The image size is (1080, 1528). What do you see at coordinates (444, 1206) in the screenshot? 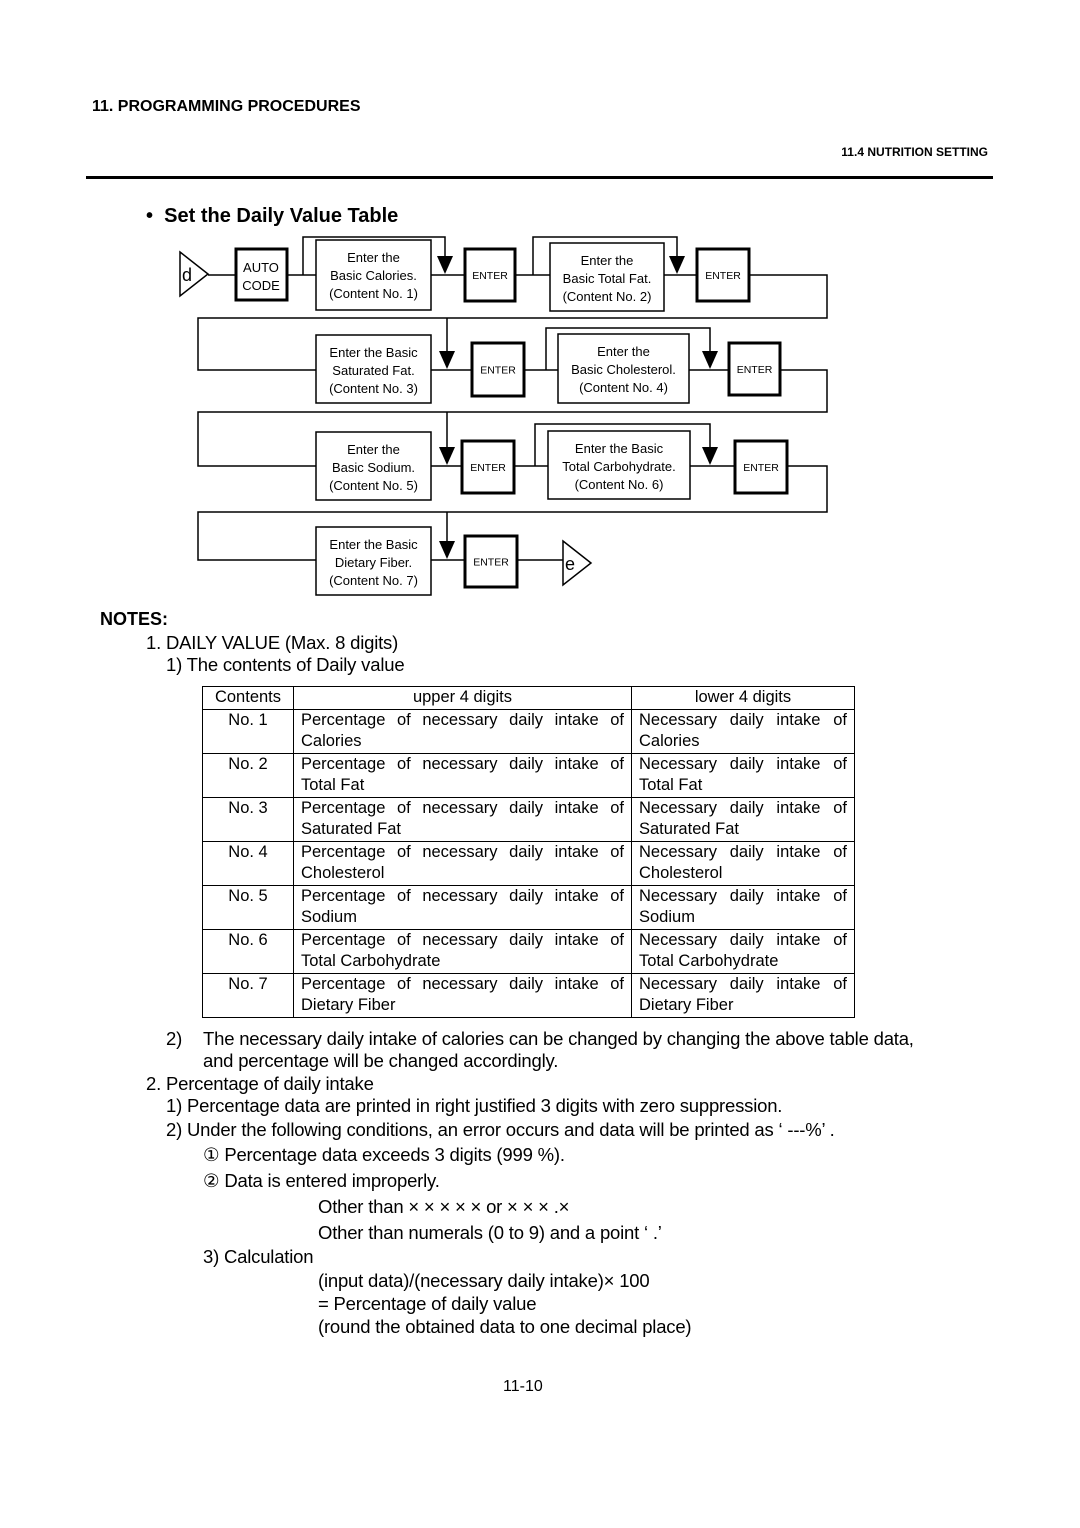
I see `condition-2-a: Other than × × × × × or × × × .×` at bounding box center [444, 1206].